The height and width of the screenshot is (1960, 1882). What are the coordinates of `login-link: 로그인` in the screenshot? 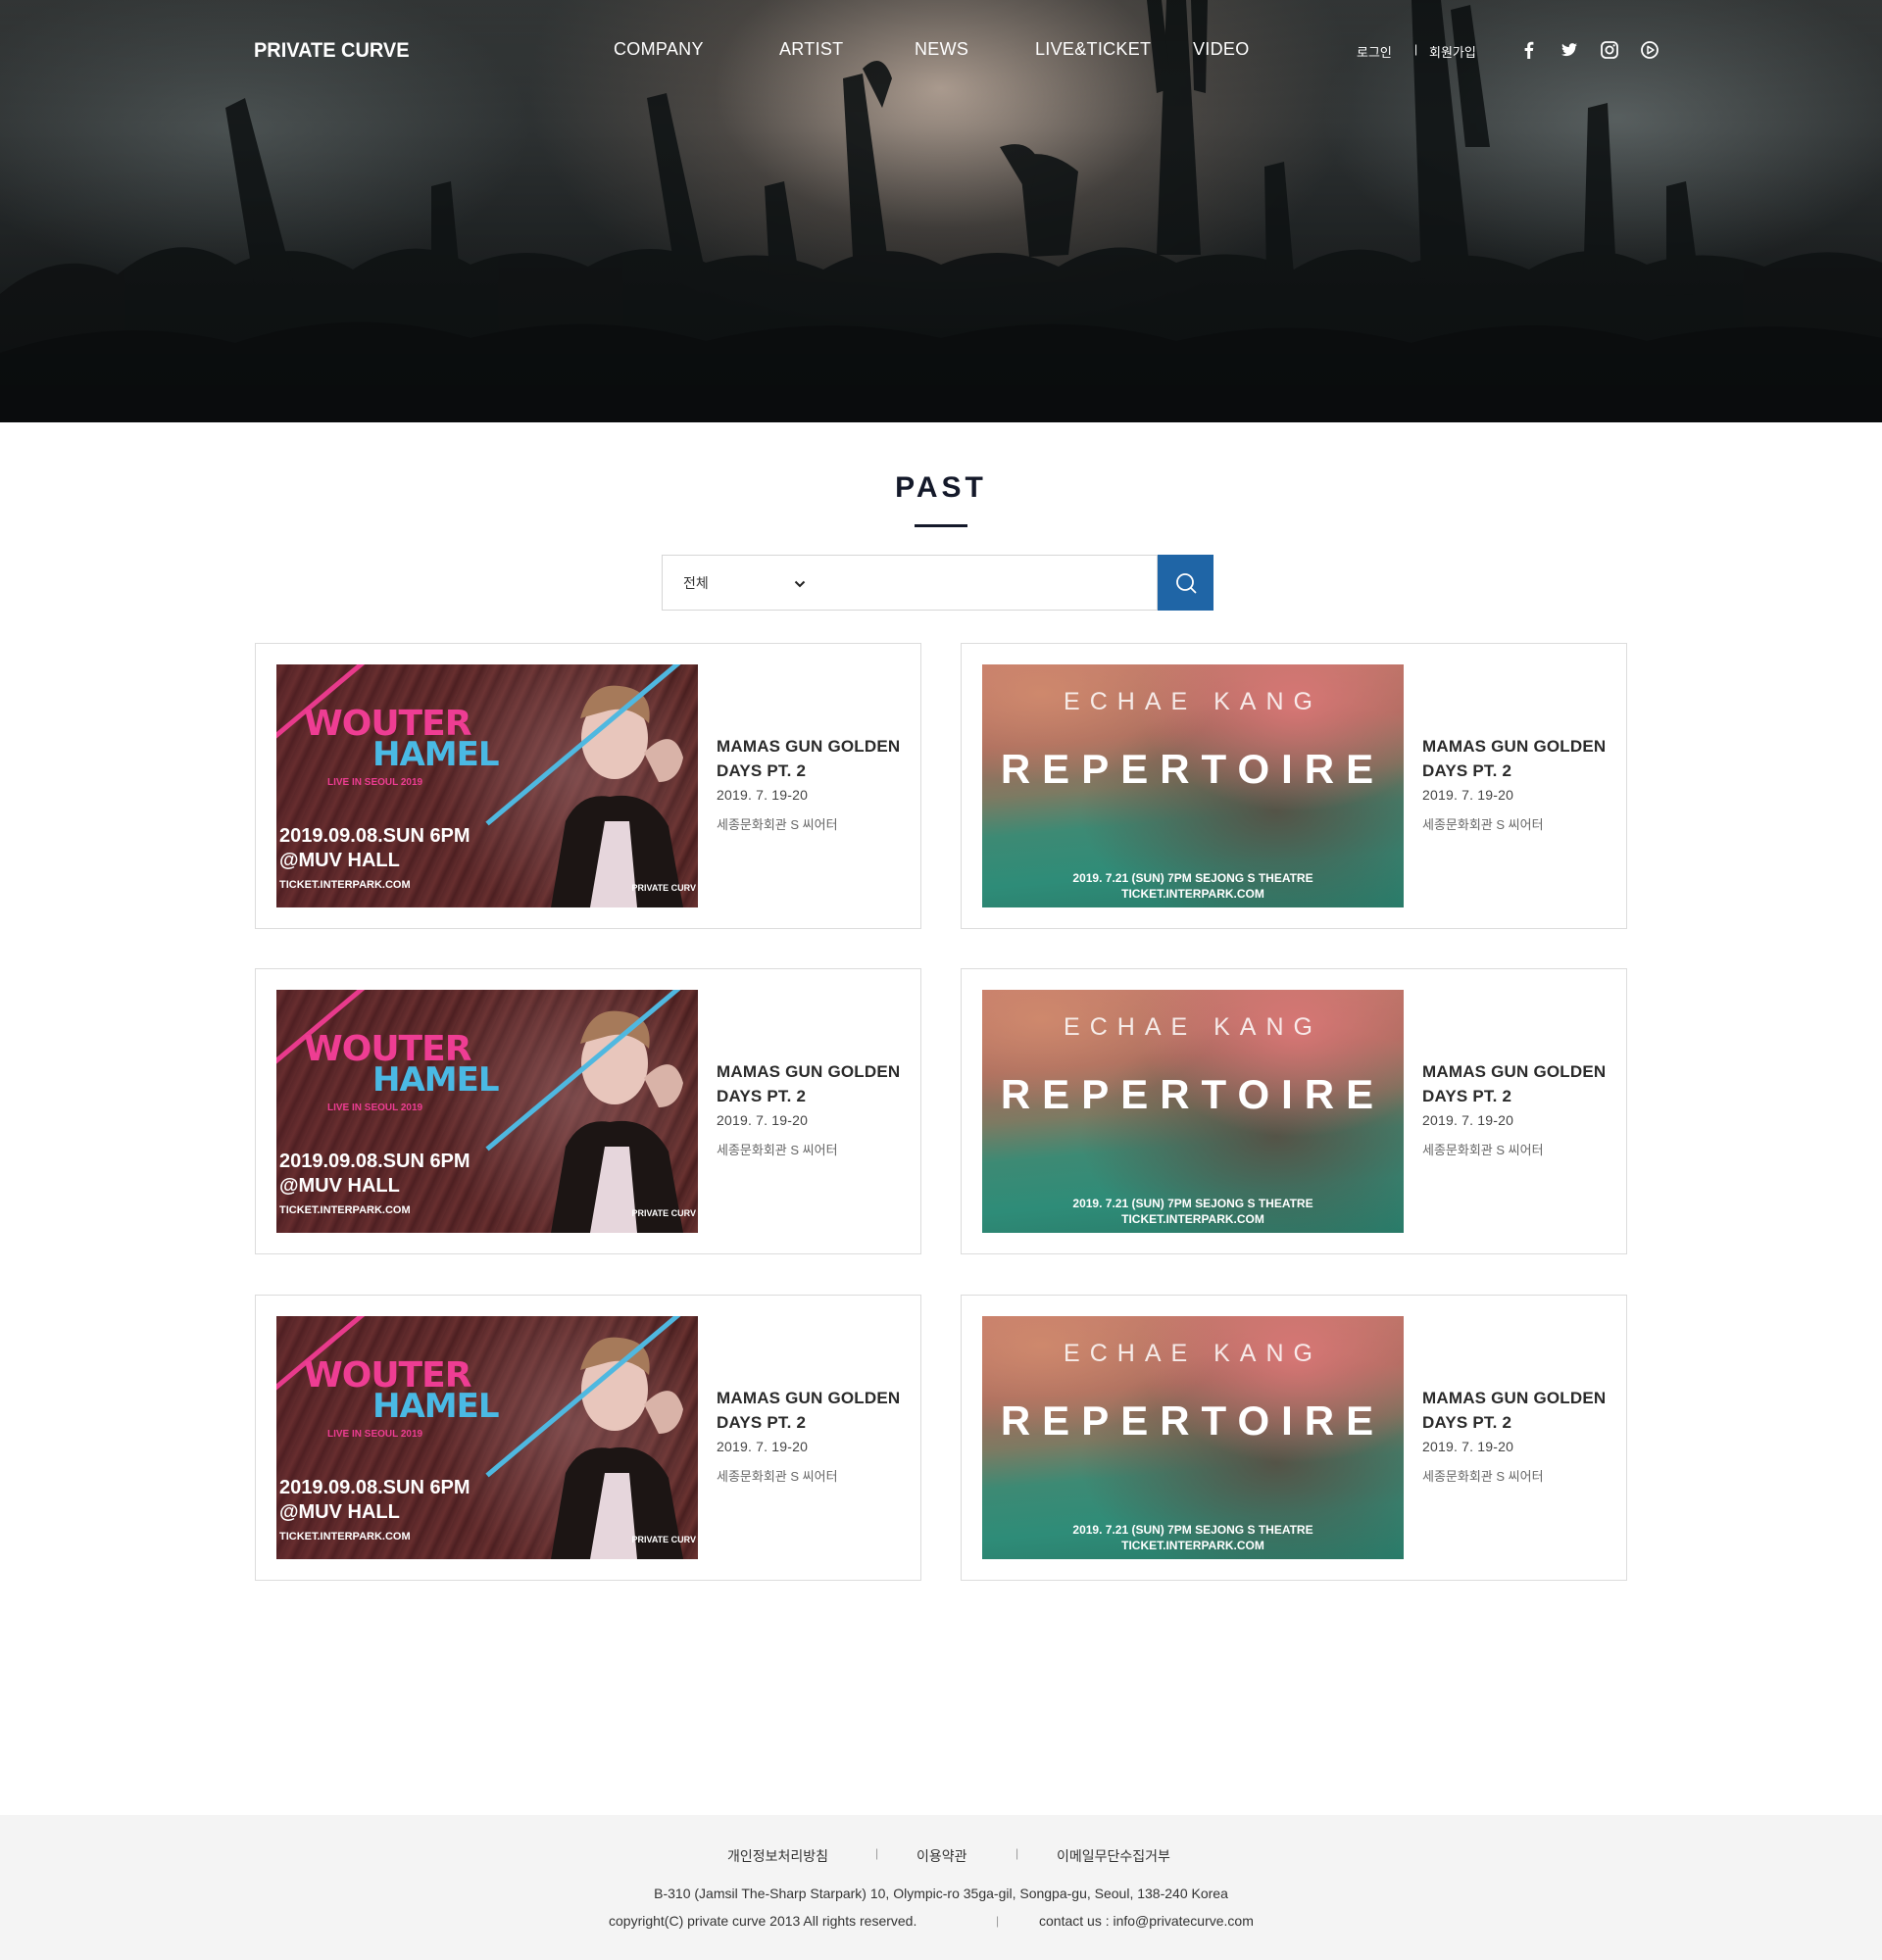 It's located at (1375, 51).